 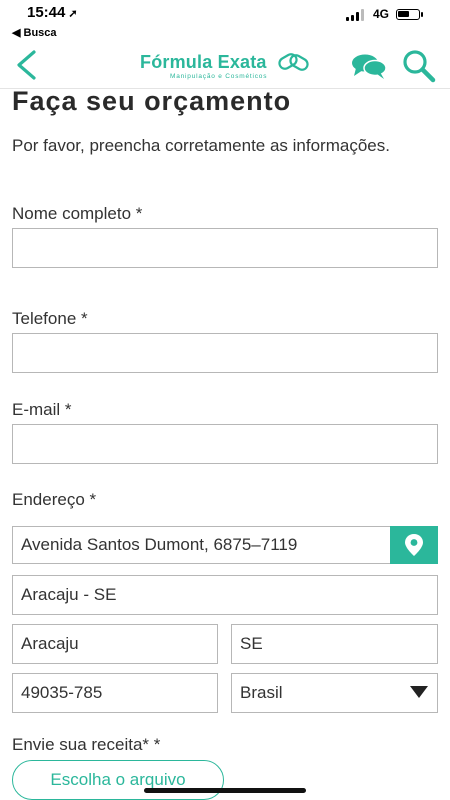 I want to click on name-field, so click(x=225, y=248).